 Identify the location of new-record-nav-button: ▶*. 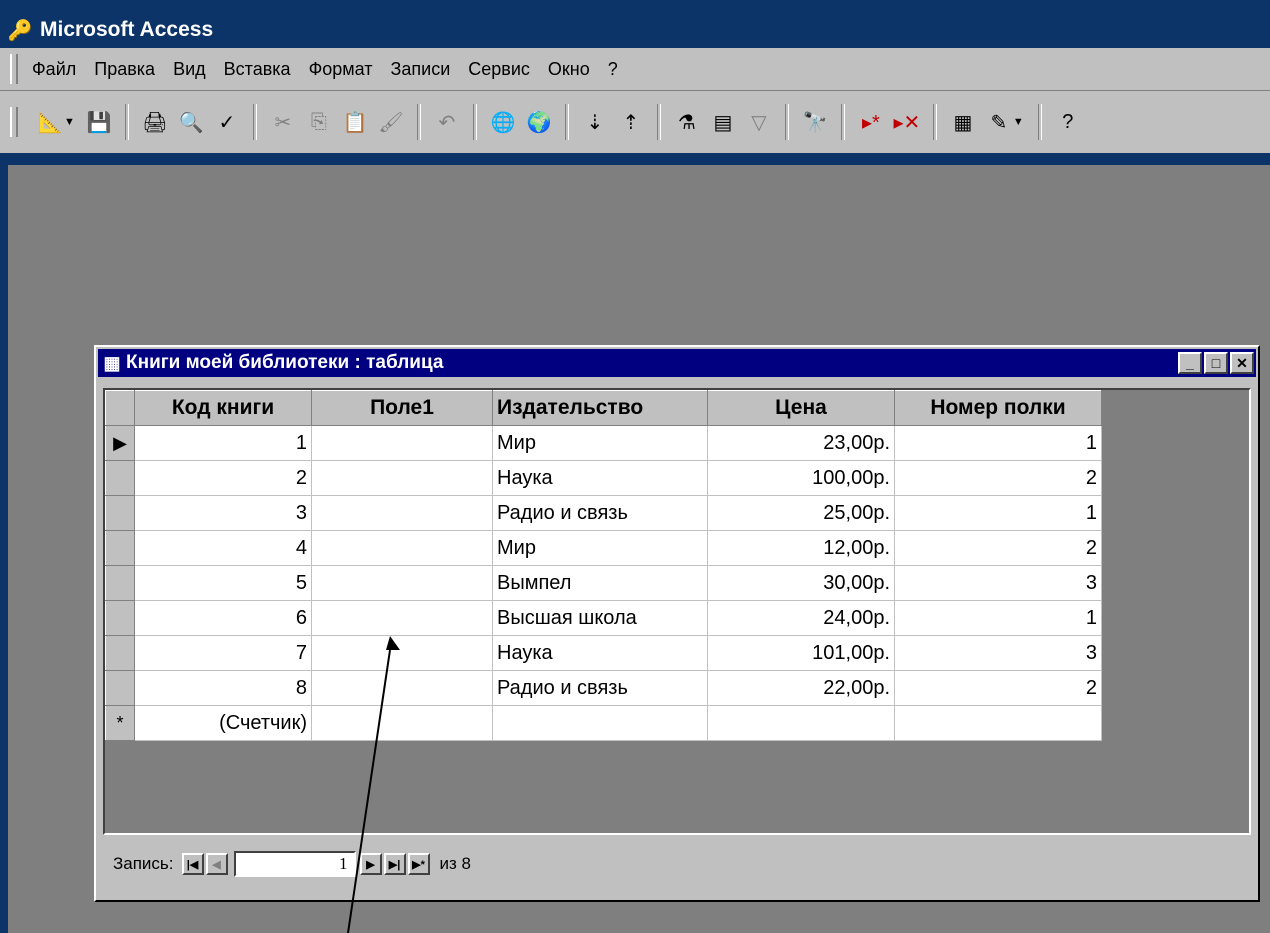
(418, 864).